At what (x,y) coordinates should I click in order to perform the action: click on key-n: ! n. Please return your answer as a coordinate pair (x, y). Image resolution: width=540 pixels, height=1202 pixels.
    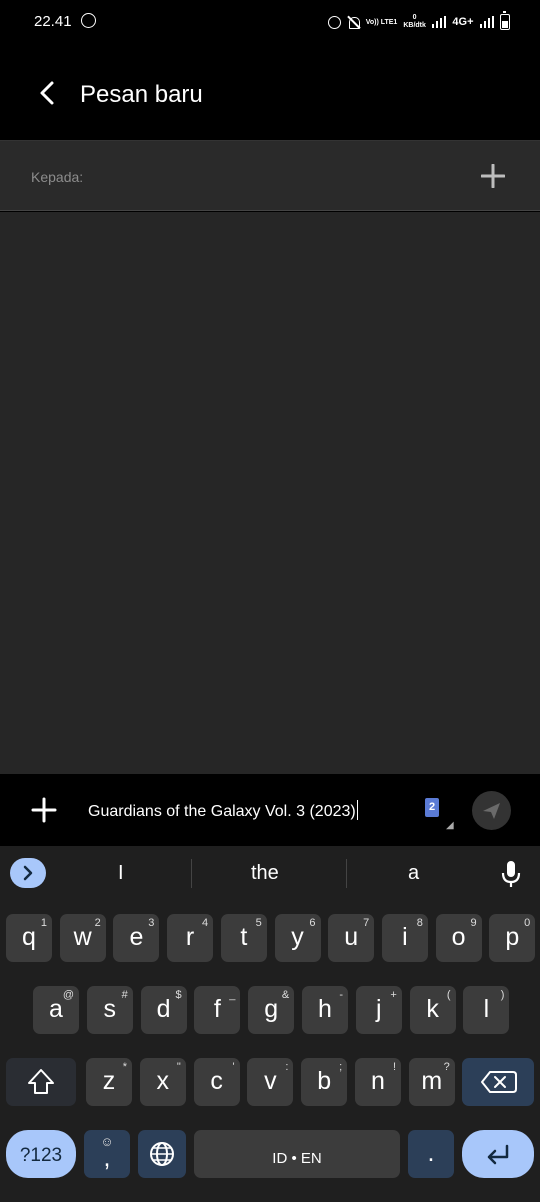
    Looking at the image, I should click on (378, 1082).